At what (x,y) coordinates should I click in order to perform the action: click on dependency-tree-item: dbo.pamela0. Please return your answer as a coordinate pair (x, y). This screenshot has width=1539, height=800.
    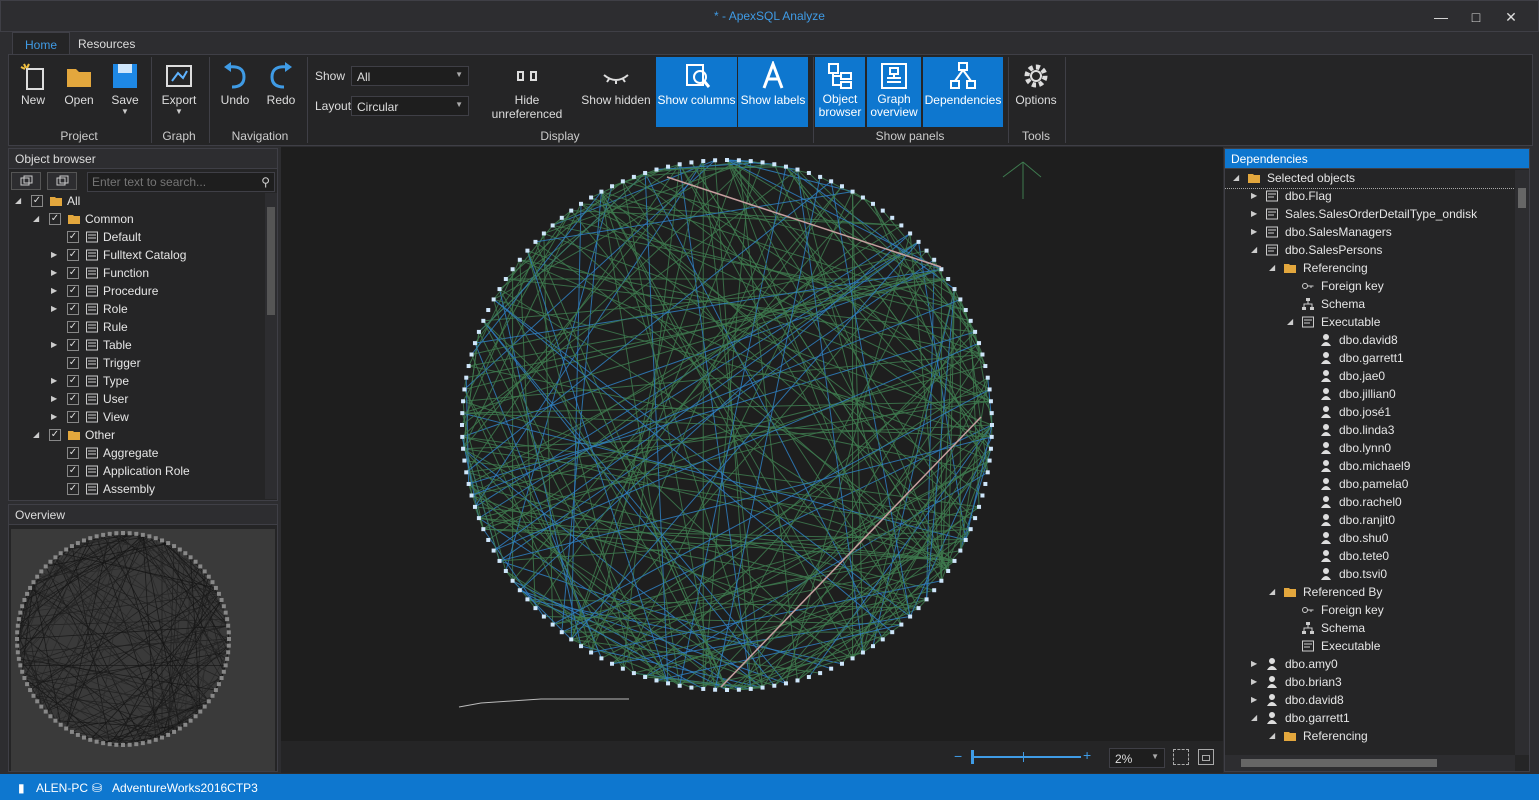
    Looking at the image, I should click on (1370, 485).